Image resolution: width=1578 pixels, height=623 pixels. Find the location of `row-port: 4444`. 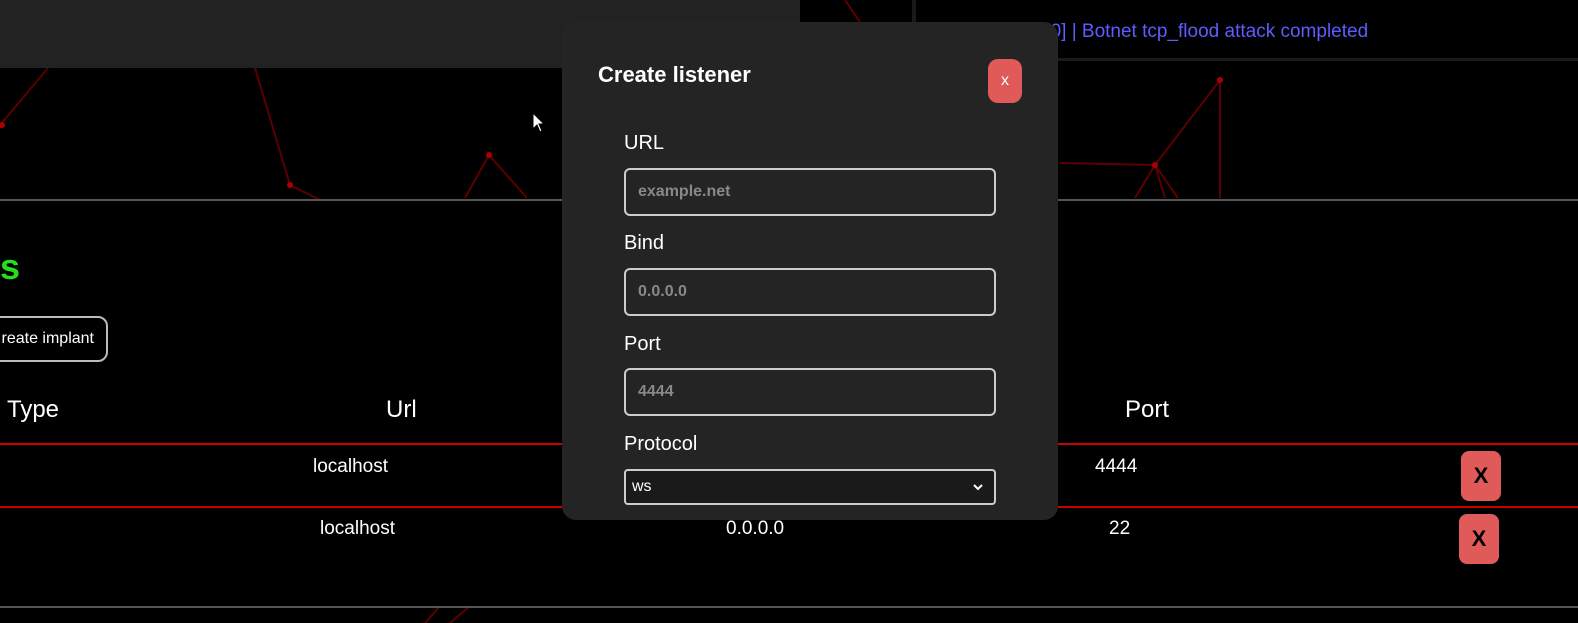

row-port: 4444 is located at coordinates (1116, 466).